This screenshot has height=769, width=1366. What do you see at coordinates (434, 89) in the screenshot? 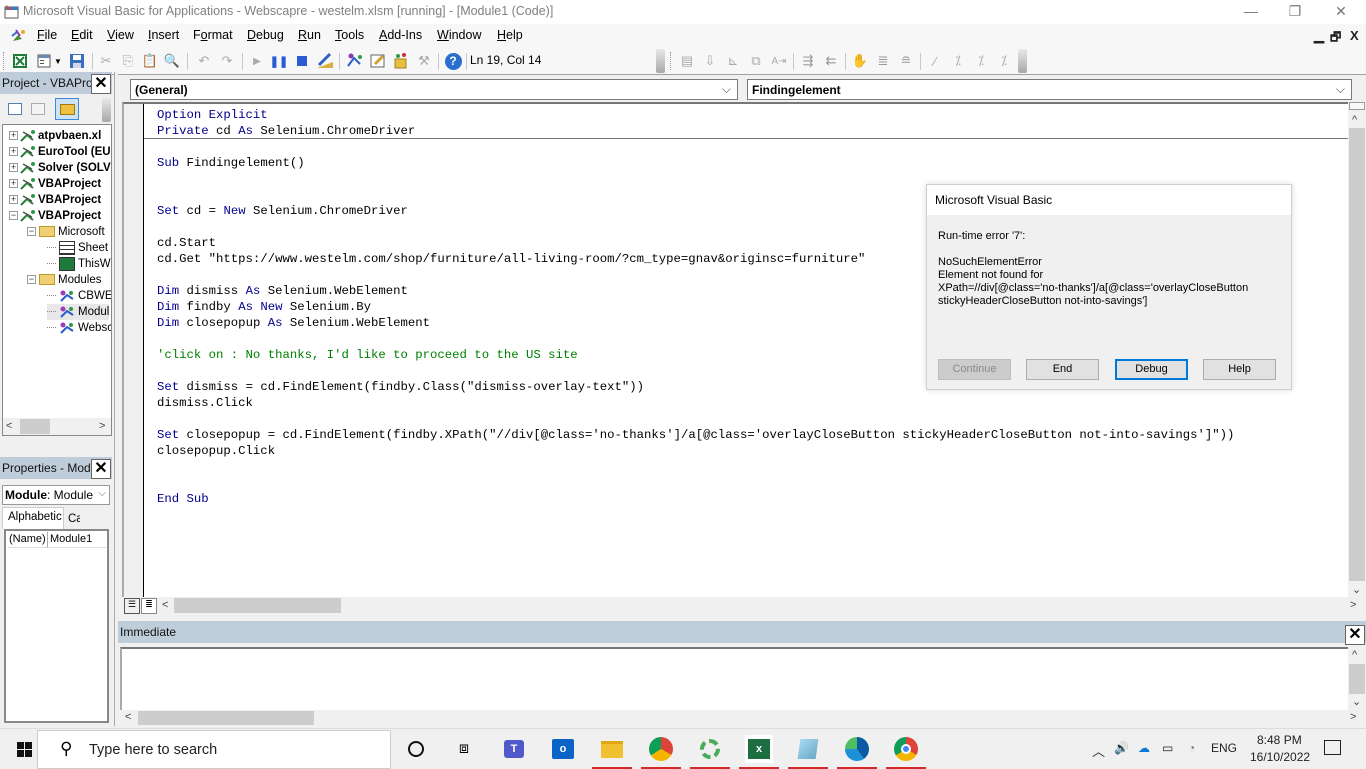
I see `object-combo: (General) ⌵` at bounding box center [434, 89].